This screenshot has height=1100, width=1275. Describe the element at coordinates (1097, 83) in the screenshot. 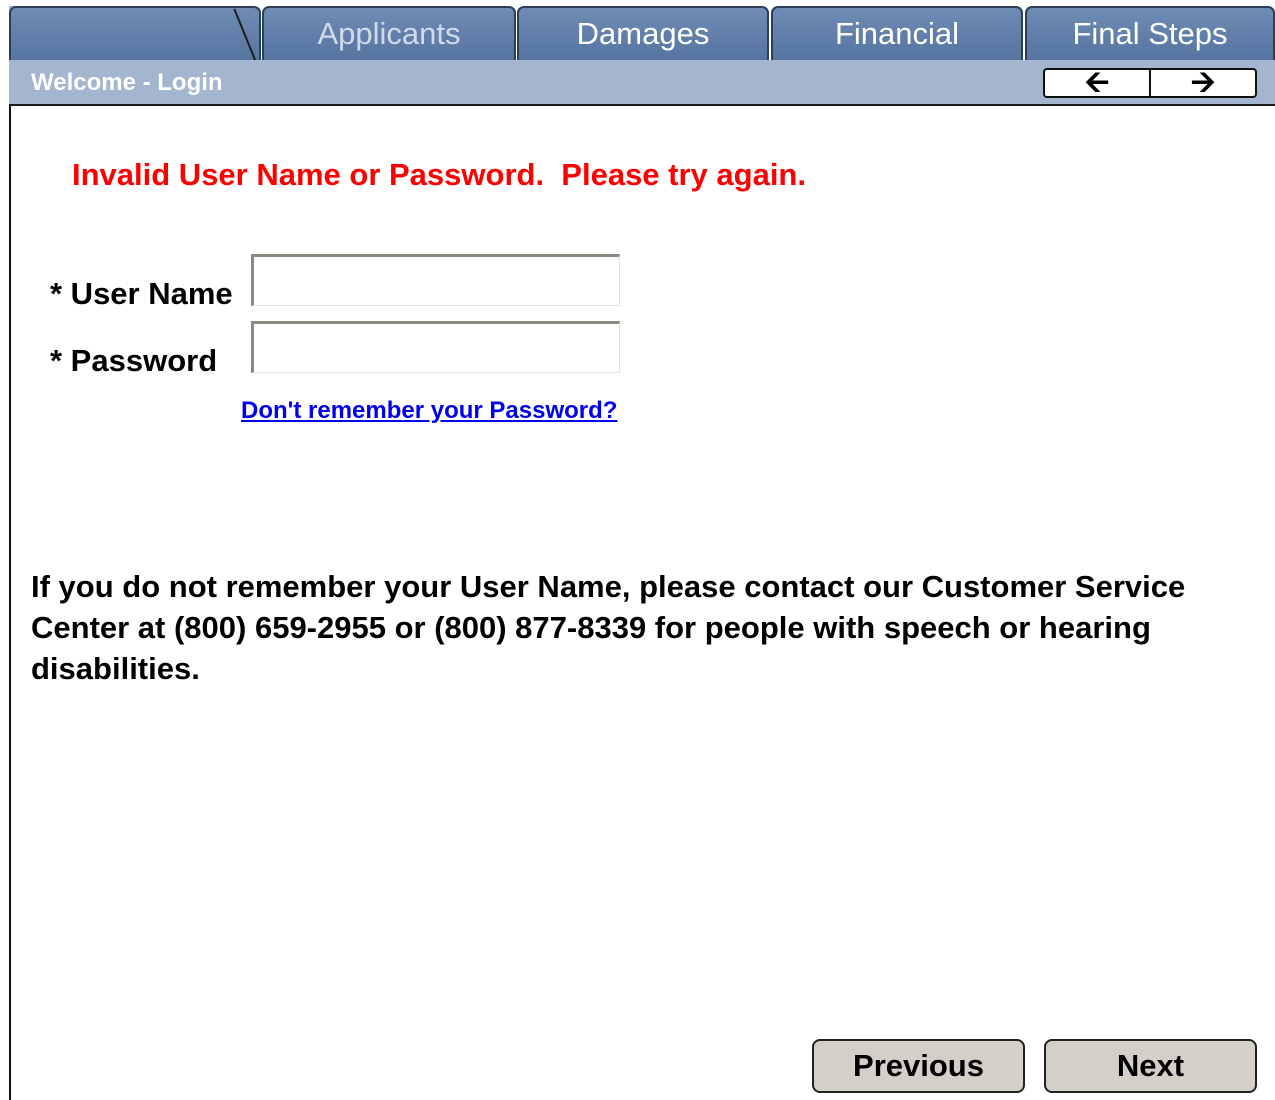

I see `left-arrow-icon: 🡨` at that location.